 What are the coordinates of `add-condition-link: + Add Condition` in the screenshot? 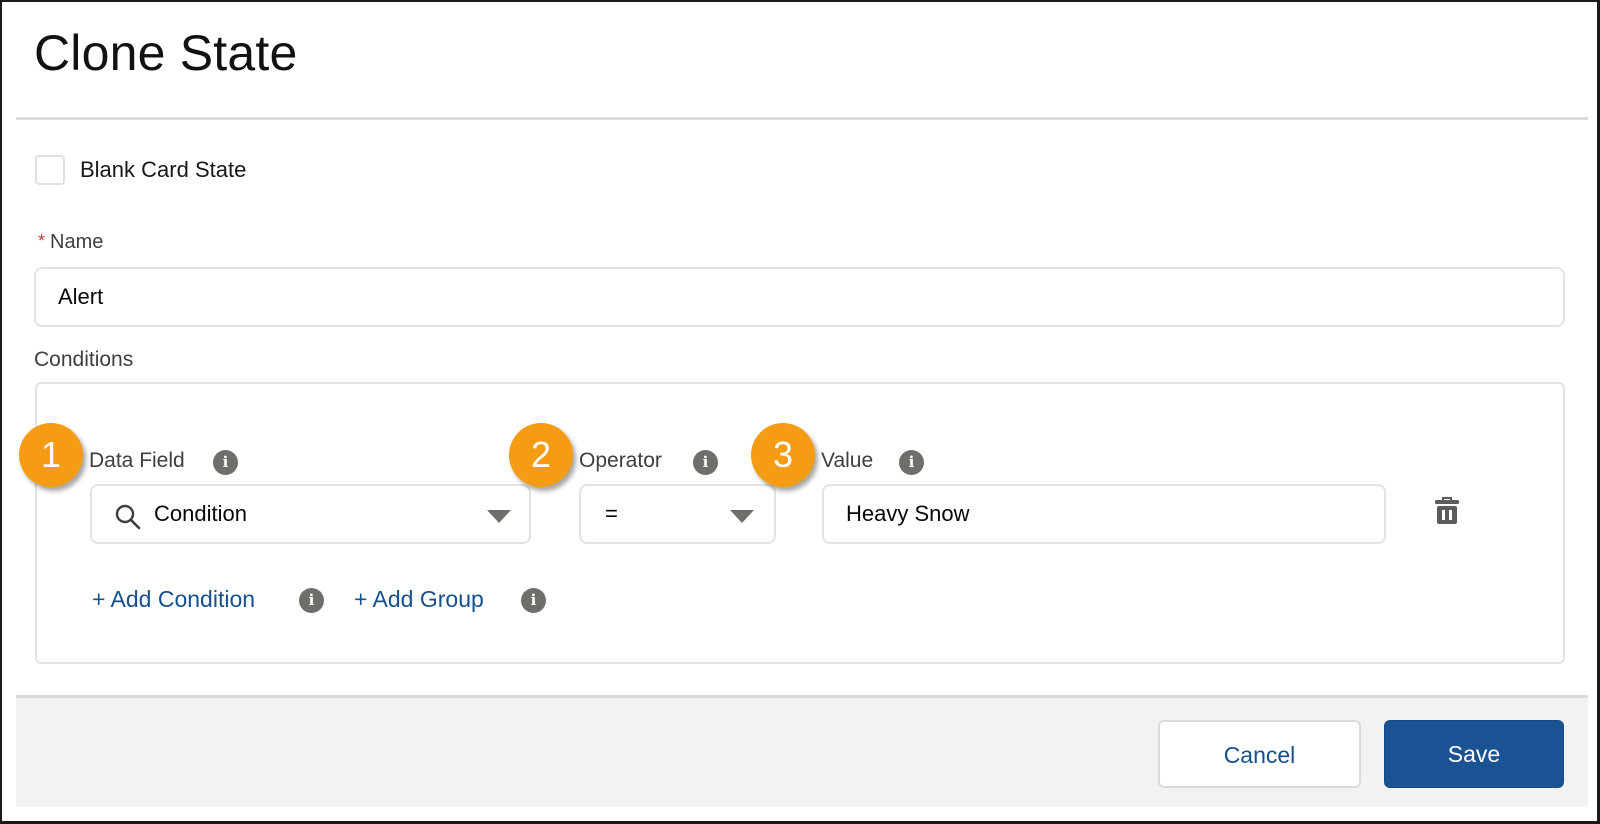 It's located at (173, 599).